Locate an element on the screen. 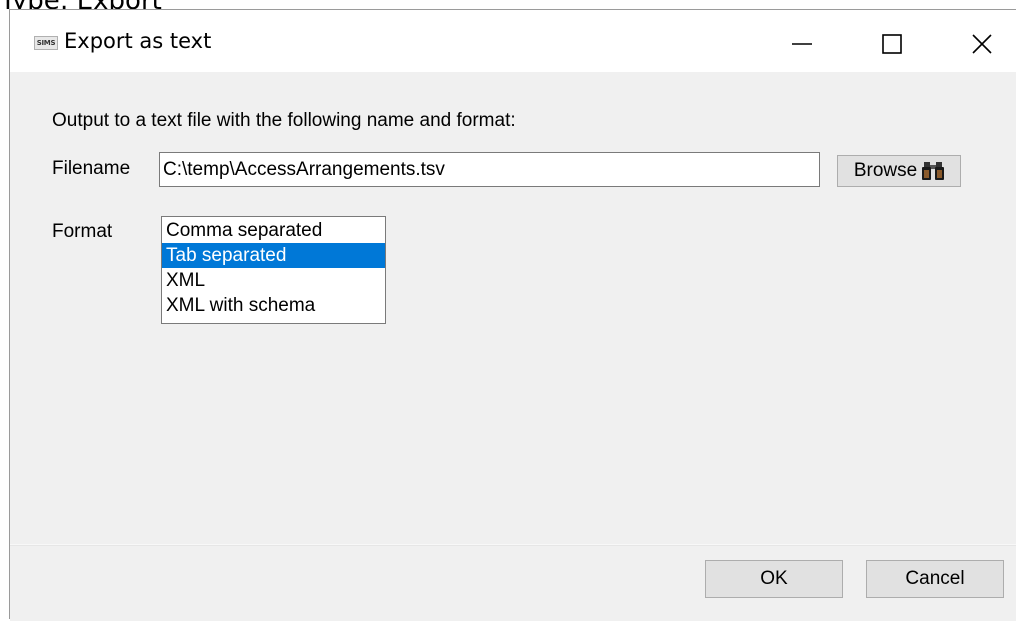  dialog-footer: OK Cancel is located at coordinates (513, 582).